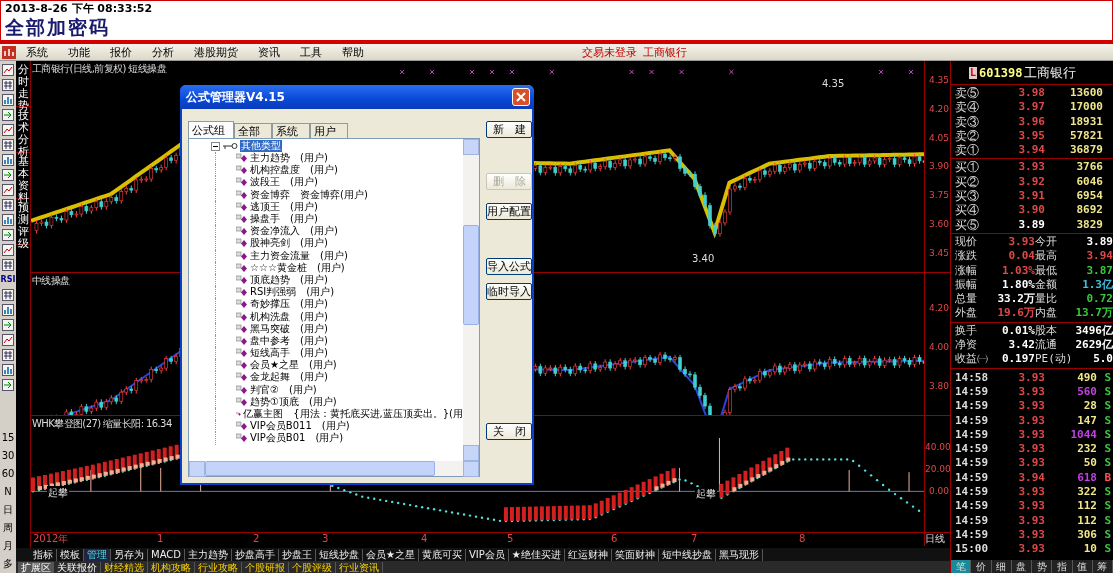  What do you see at coordinates (121, 52) in the screenshot?
I see `menu-item: 报价` at bounding box center [121, 52].